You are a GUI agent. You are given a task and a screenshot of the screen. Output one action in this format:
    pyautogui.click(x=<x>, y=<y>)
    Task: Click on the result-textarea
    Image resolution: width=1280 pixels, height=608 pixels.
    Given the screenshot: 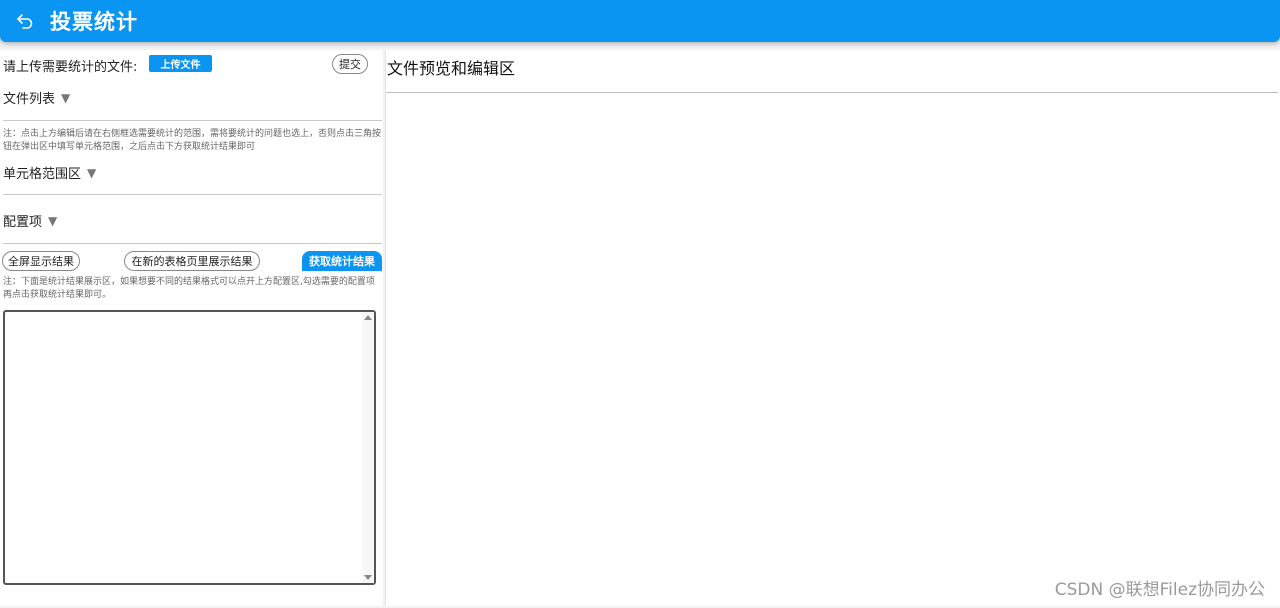 What is the action you would take?
    pyautogui.click(x=184, y=449)
    